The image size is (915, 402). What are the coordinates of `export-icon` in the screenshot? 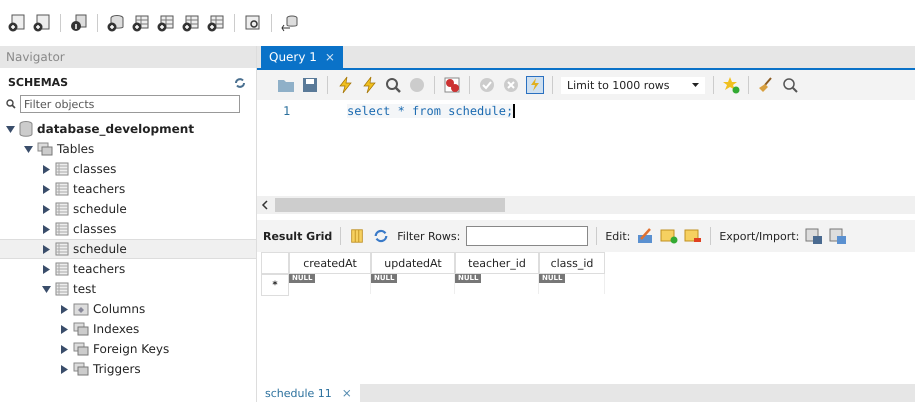 It's located at (814, 236).